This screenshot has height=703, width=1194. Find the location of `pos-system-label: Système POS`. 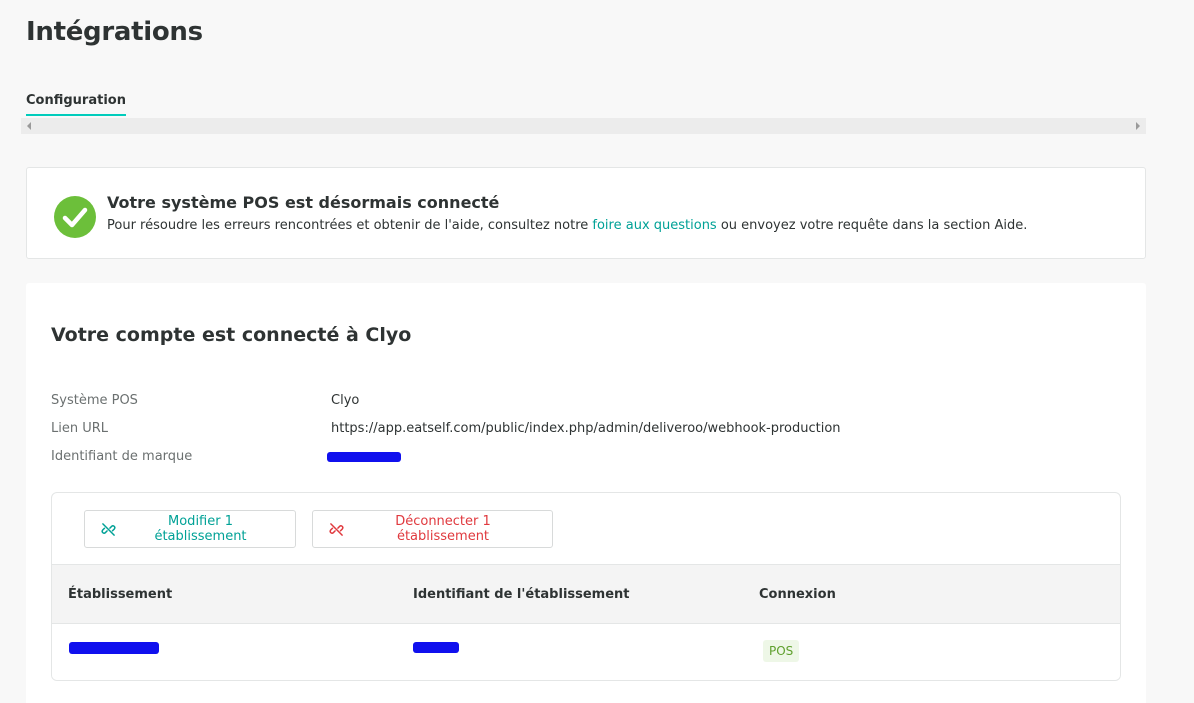

pos-system-label: Système POS is located at coordinates (94, 400).